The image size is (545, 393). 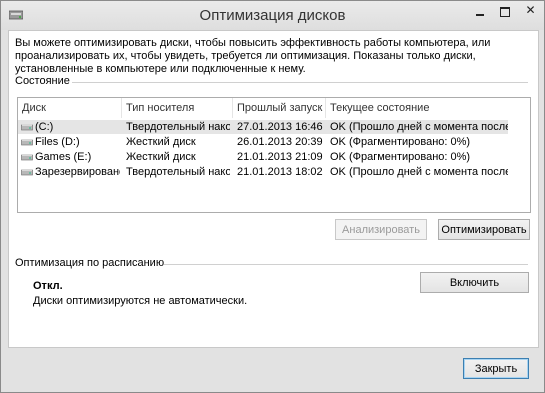 I want to click on minimize-button, so click(x=480, y=11).